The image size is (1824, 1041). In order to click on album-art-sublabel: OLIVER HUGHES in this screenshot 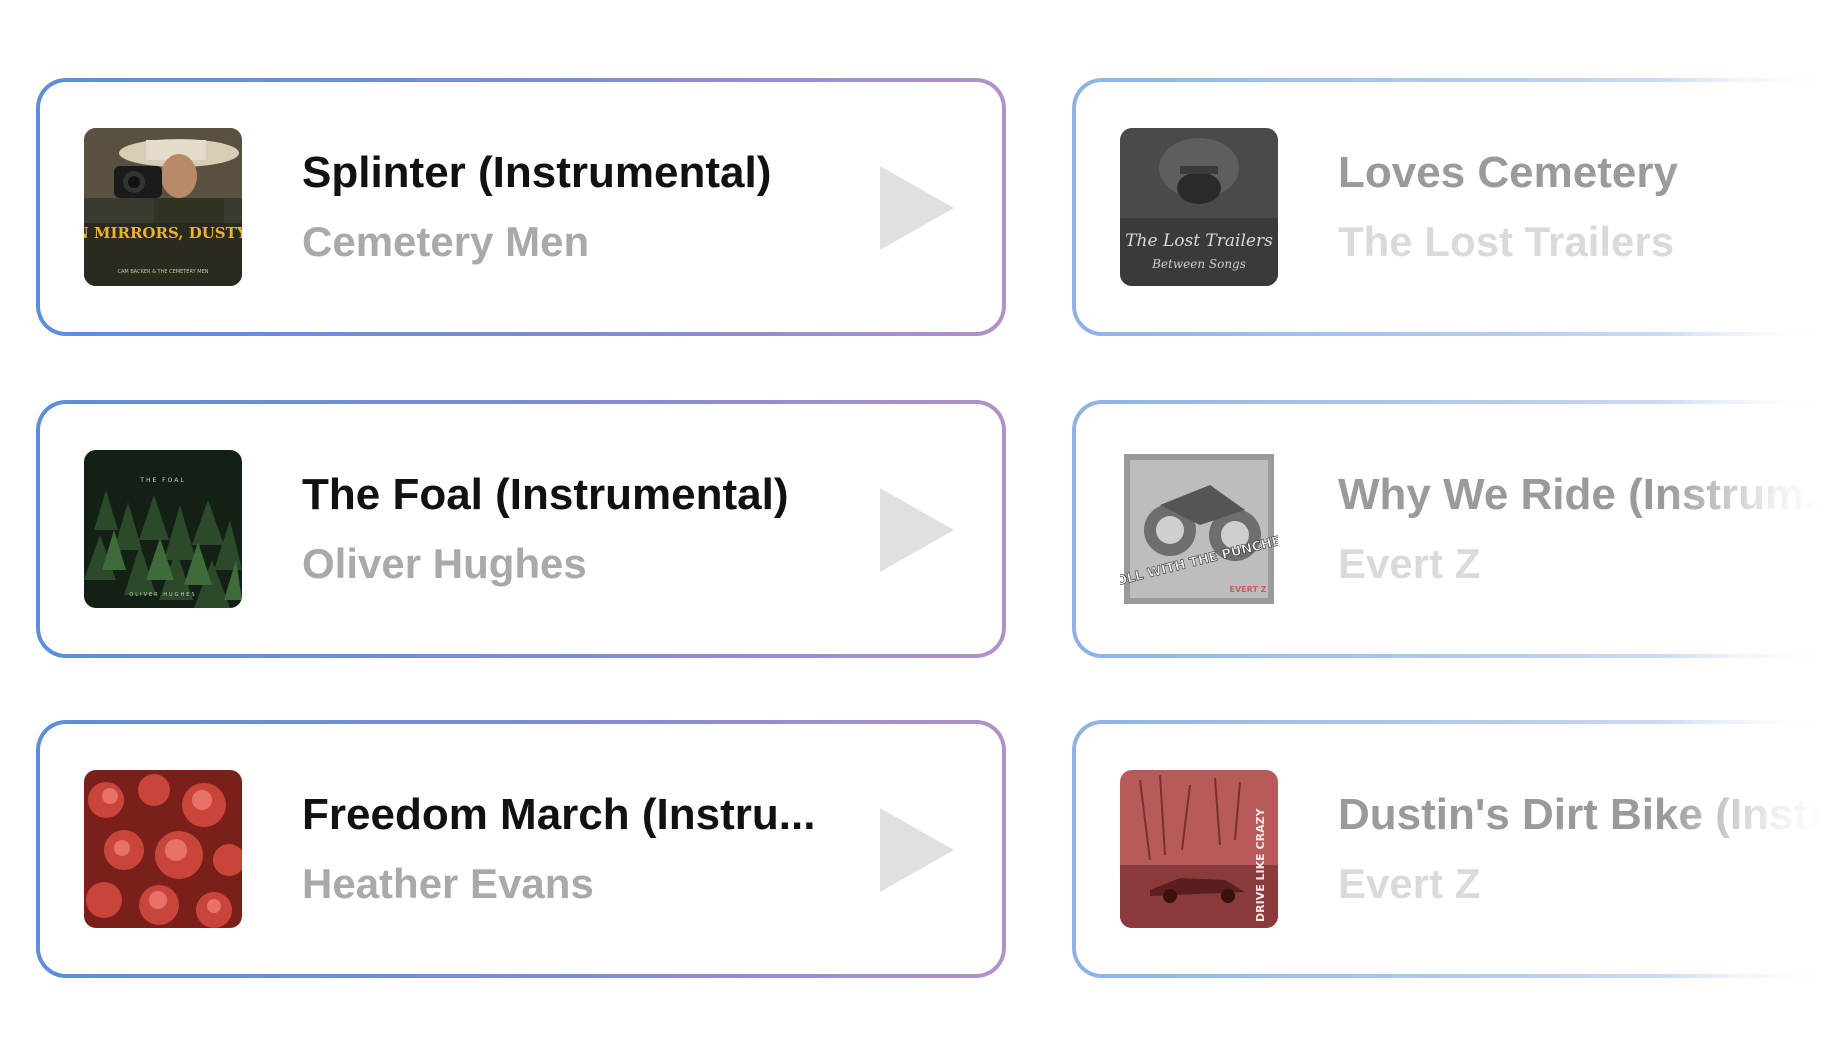, I will do `click(162, 595)`.